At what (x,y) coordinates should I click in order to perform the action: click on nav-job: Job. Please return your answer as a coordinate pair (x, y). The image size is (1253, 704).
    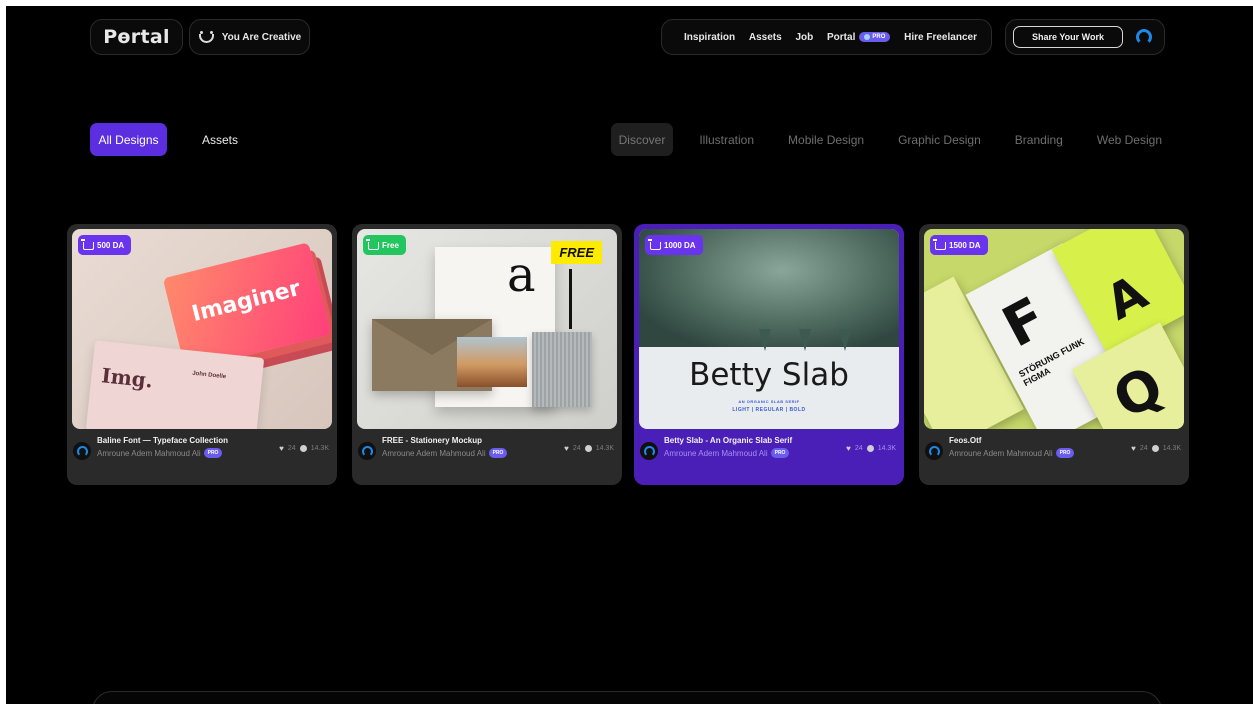
    Looking at the image, I should click on (804, 37).